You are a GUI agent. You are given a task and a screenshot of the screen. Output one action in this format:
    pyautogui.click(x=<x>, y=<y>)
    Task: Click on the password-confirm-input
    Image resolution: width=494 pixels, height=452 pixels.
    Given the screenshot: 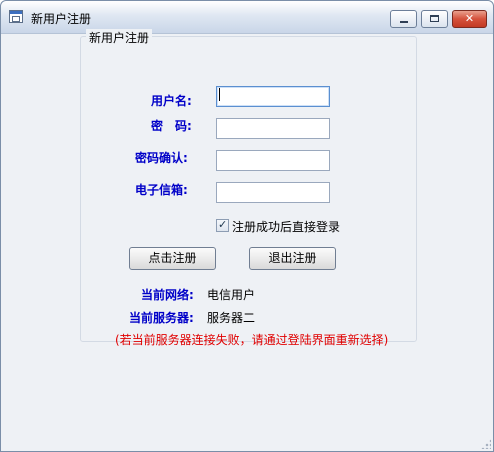 What is the action you would take?
    pyautogui.click(x=273, y=160)
    